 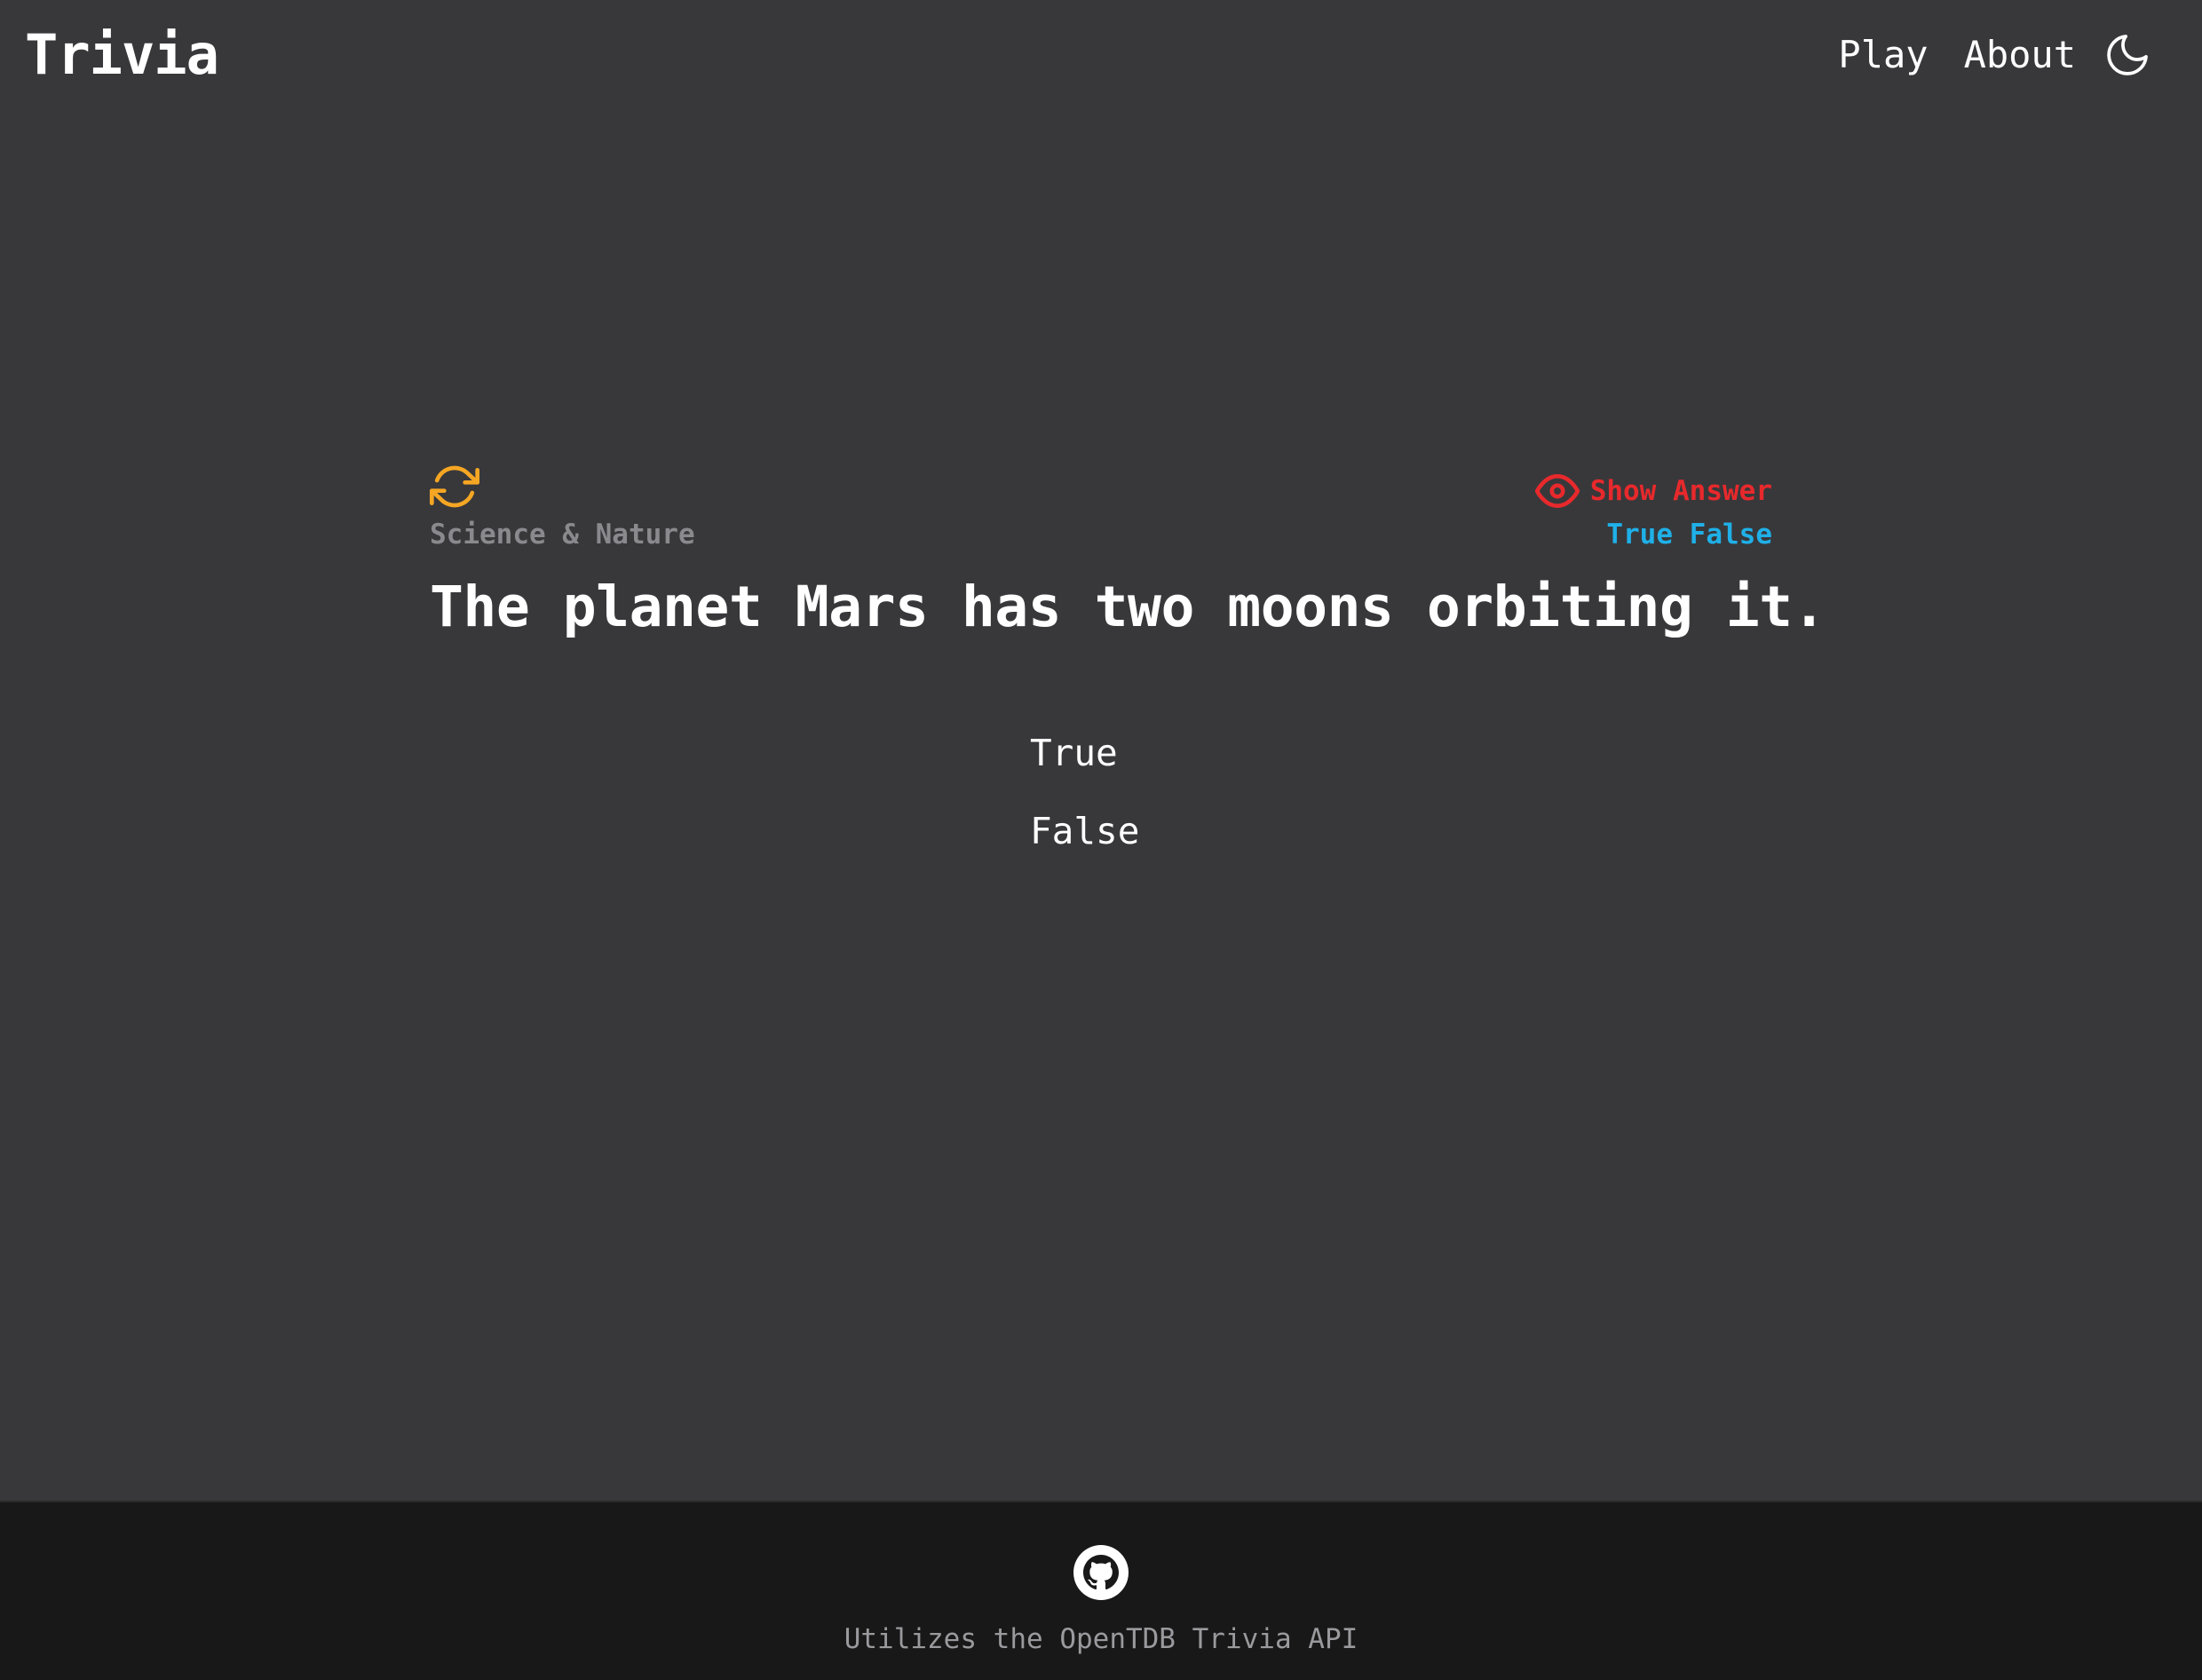 I want to click on question-meta: Science & Nature Show Answer True False, so click(x=1101, y=506).